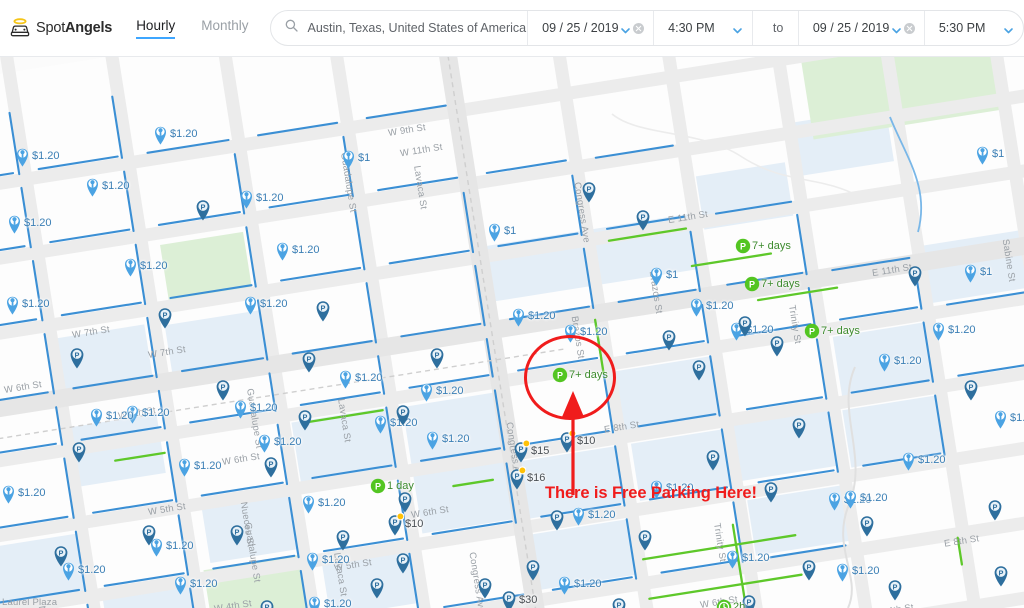  Describe the element at coordinates (399, 28) in the screenshot. I see `search-input: Austin, Texas, United States of America` at that location.